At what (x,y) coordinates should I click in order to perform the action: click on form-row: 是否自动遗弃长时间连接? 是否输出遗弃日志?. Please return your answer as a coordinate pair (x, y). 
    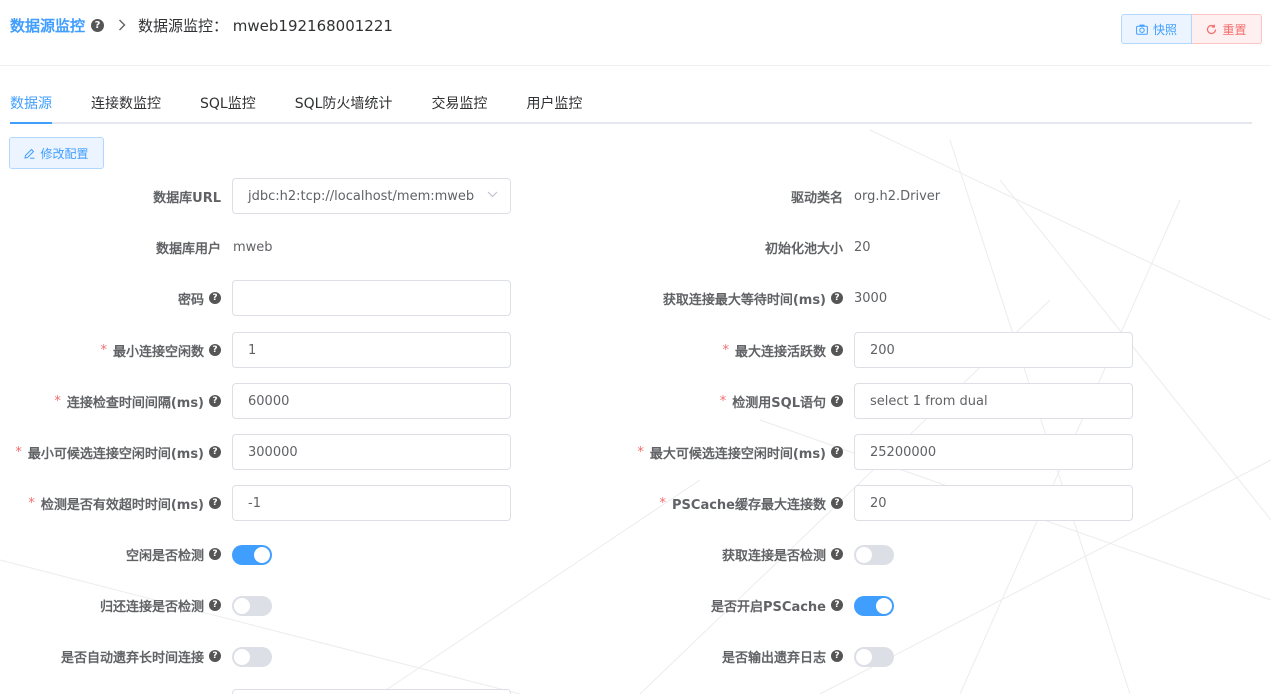
    Looking at the image, I should click on (635, 656).